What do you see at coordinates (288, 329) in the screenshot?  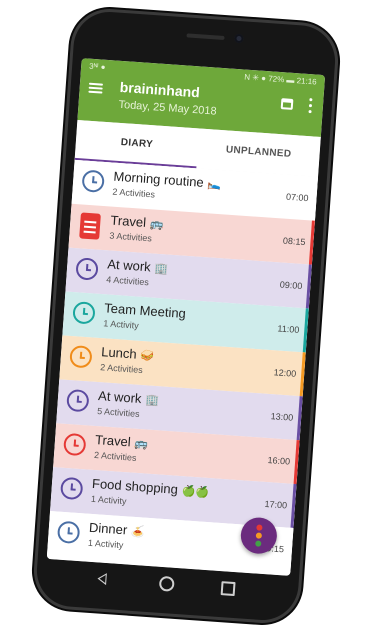 I see `item-time: 11:00` at bounding box center [288, 329].